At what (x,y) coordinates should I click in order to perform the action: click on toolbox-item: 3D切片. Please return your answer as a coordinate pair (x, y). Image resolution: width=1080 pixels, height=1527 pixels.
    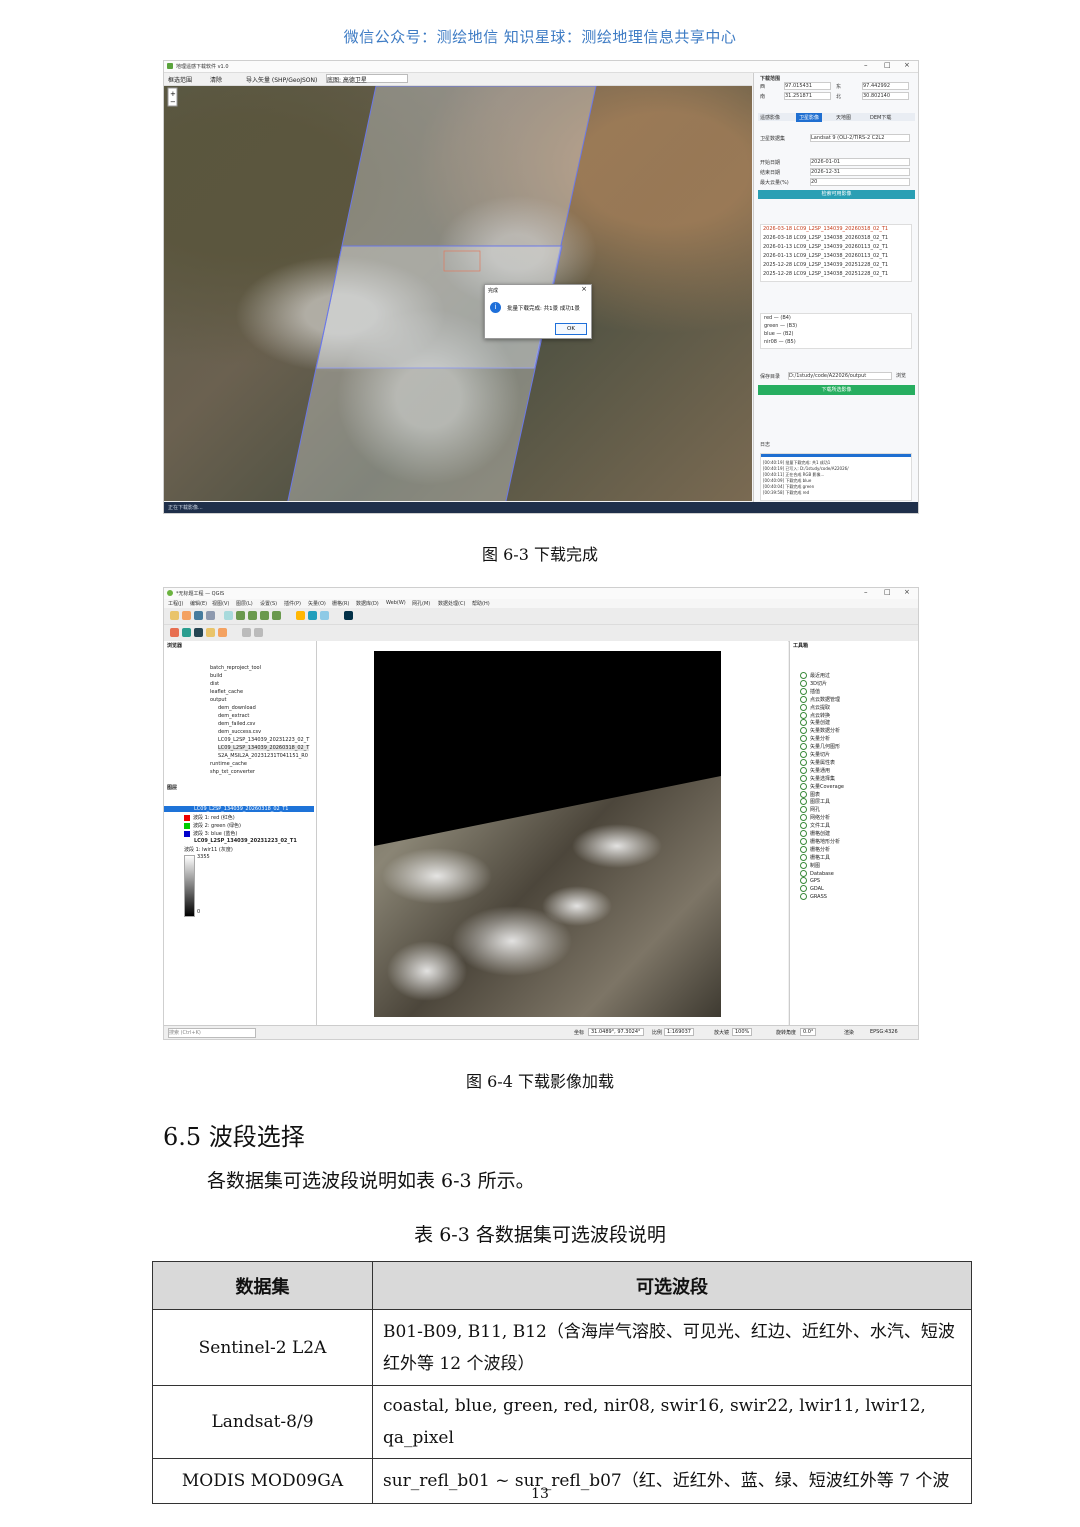
    Looking at the image, I should click on (813, 683).